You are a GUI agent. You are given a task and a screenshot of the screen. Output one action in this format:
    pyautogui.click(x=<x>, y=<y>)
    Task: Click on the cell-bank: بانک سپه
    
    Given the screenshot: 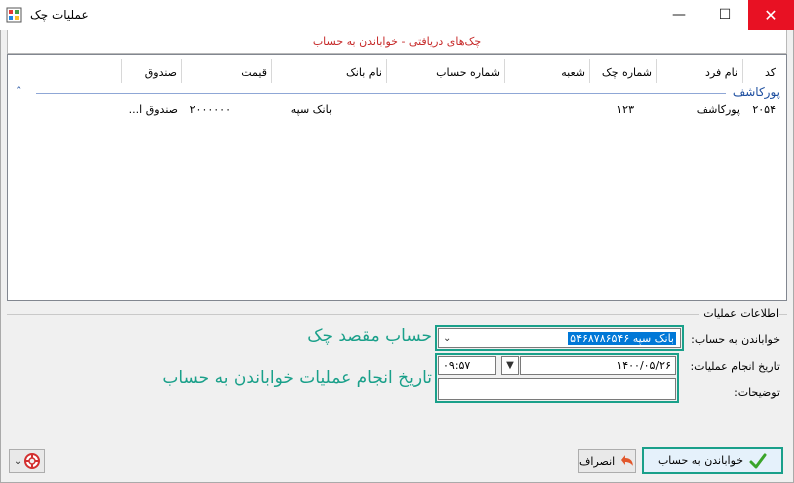 What is the action you would take?
    pyautogui.click(x=311, y=109)
    